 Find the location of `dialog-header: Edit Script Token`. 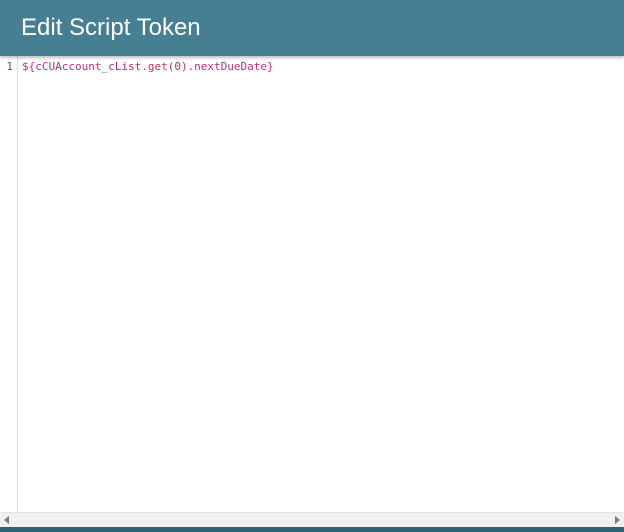

dialog-header: Edit Script Token is located at coordinates (312, 28).